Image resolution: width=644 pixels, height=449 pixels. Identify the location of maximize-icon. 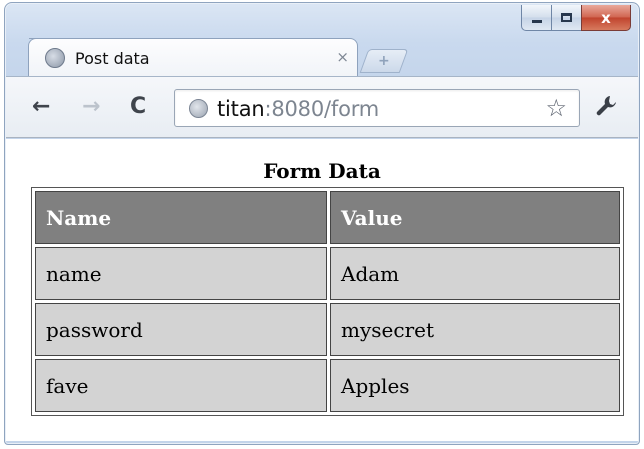
(566, 17).